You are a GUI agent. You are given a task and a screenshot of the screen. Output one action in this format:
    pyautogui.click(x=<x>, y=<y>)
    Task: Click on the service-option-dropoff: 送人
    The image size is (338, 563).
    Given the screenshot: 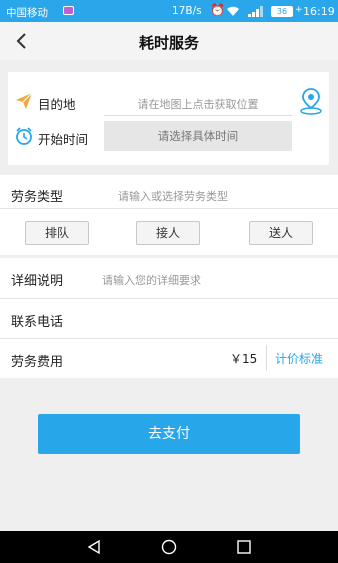 What is the action you would take?
    pyautogui.click(x=281, y=233)
    